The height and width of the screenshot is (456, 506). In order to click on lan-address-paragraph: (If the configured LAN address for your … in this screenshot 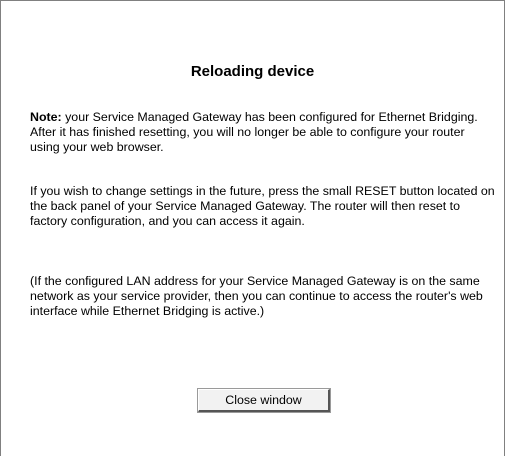, I will do `click(256, 296)`.